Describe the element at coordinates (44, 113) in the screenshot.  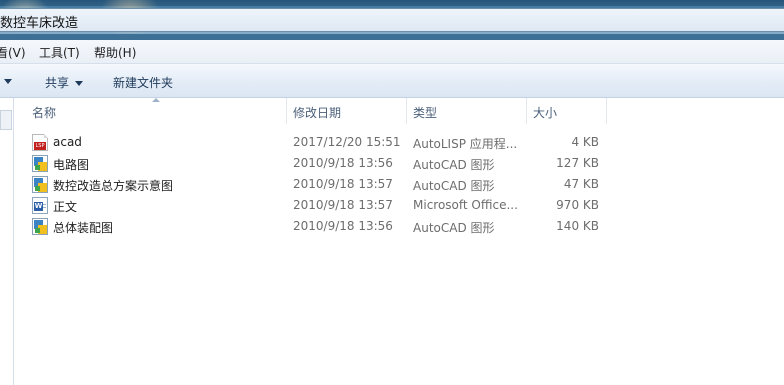
I see `column-name-label: 名称` at that location.